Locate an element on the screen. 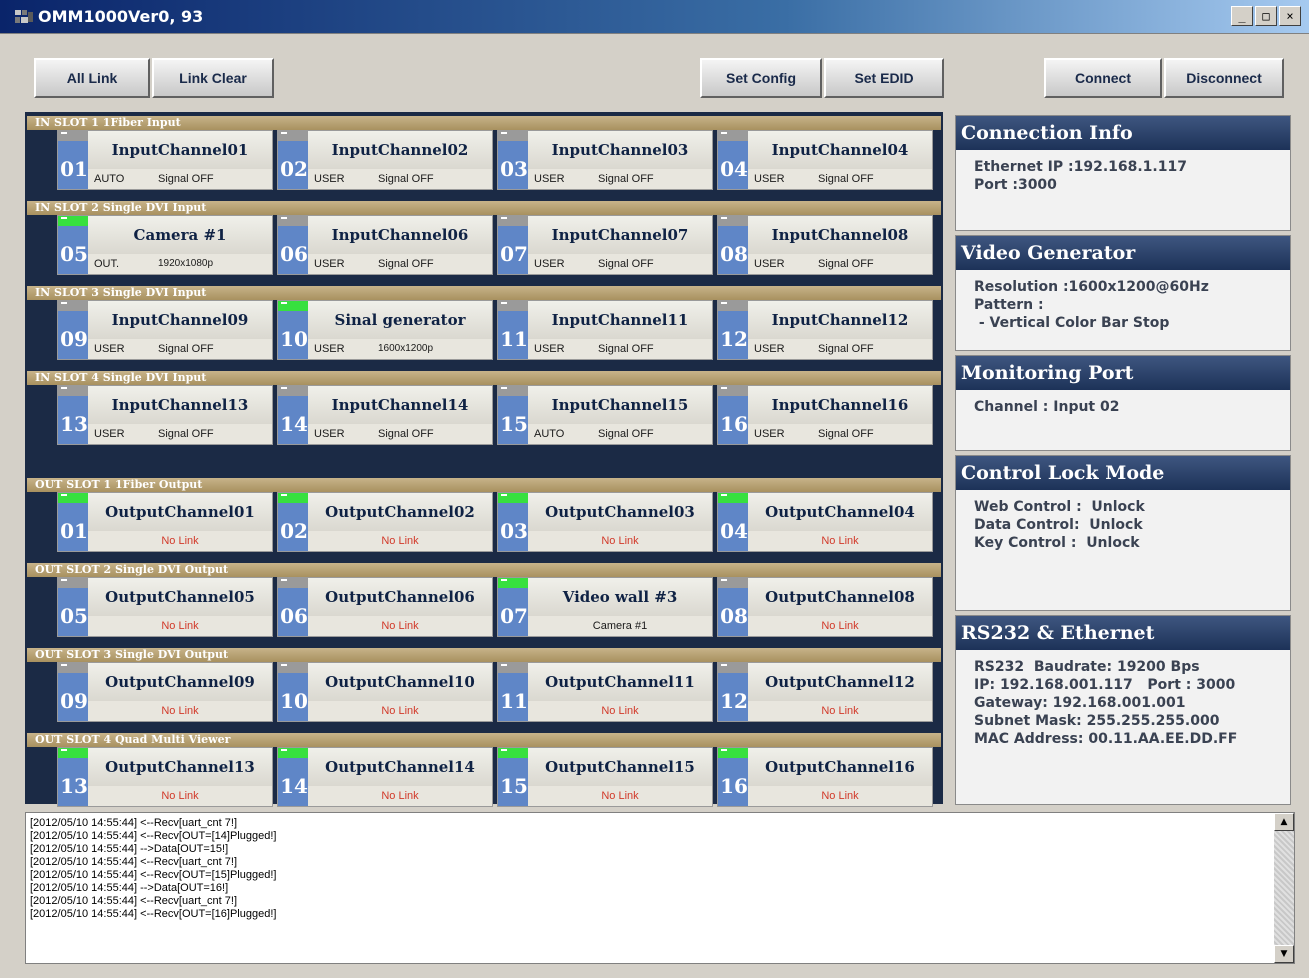  input-channel-cell: 14 InputChannel14 USER Signal OFF is located at coordinates (385, 415).